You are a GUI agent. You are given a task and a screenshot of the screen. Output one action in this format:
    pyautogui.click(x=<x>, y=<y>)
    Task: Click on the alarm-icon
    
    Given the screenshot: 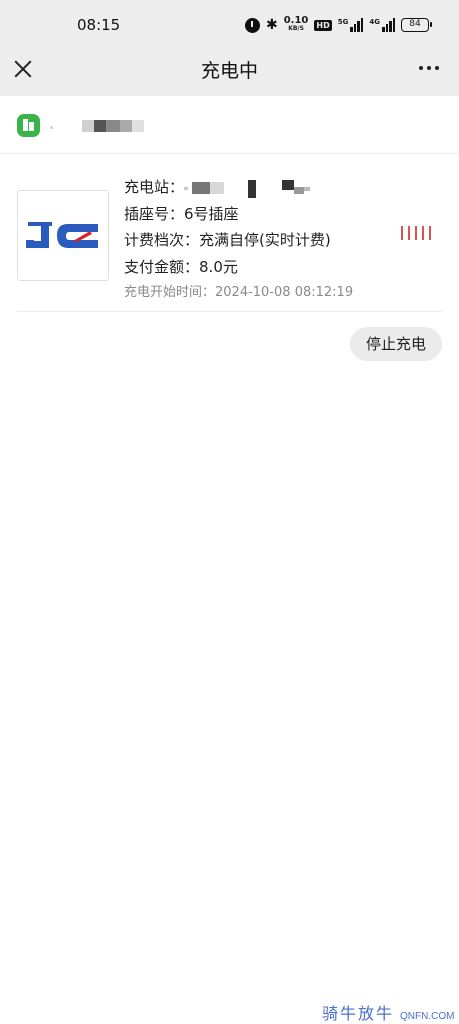 What is the action you would take?
    pyautogui.click(x=252, y=25)
    